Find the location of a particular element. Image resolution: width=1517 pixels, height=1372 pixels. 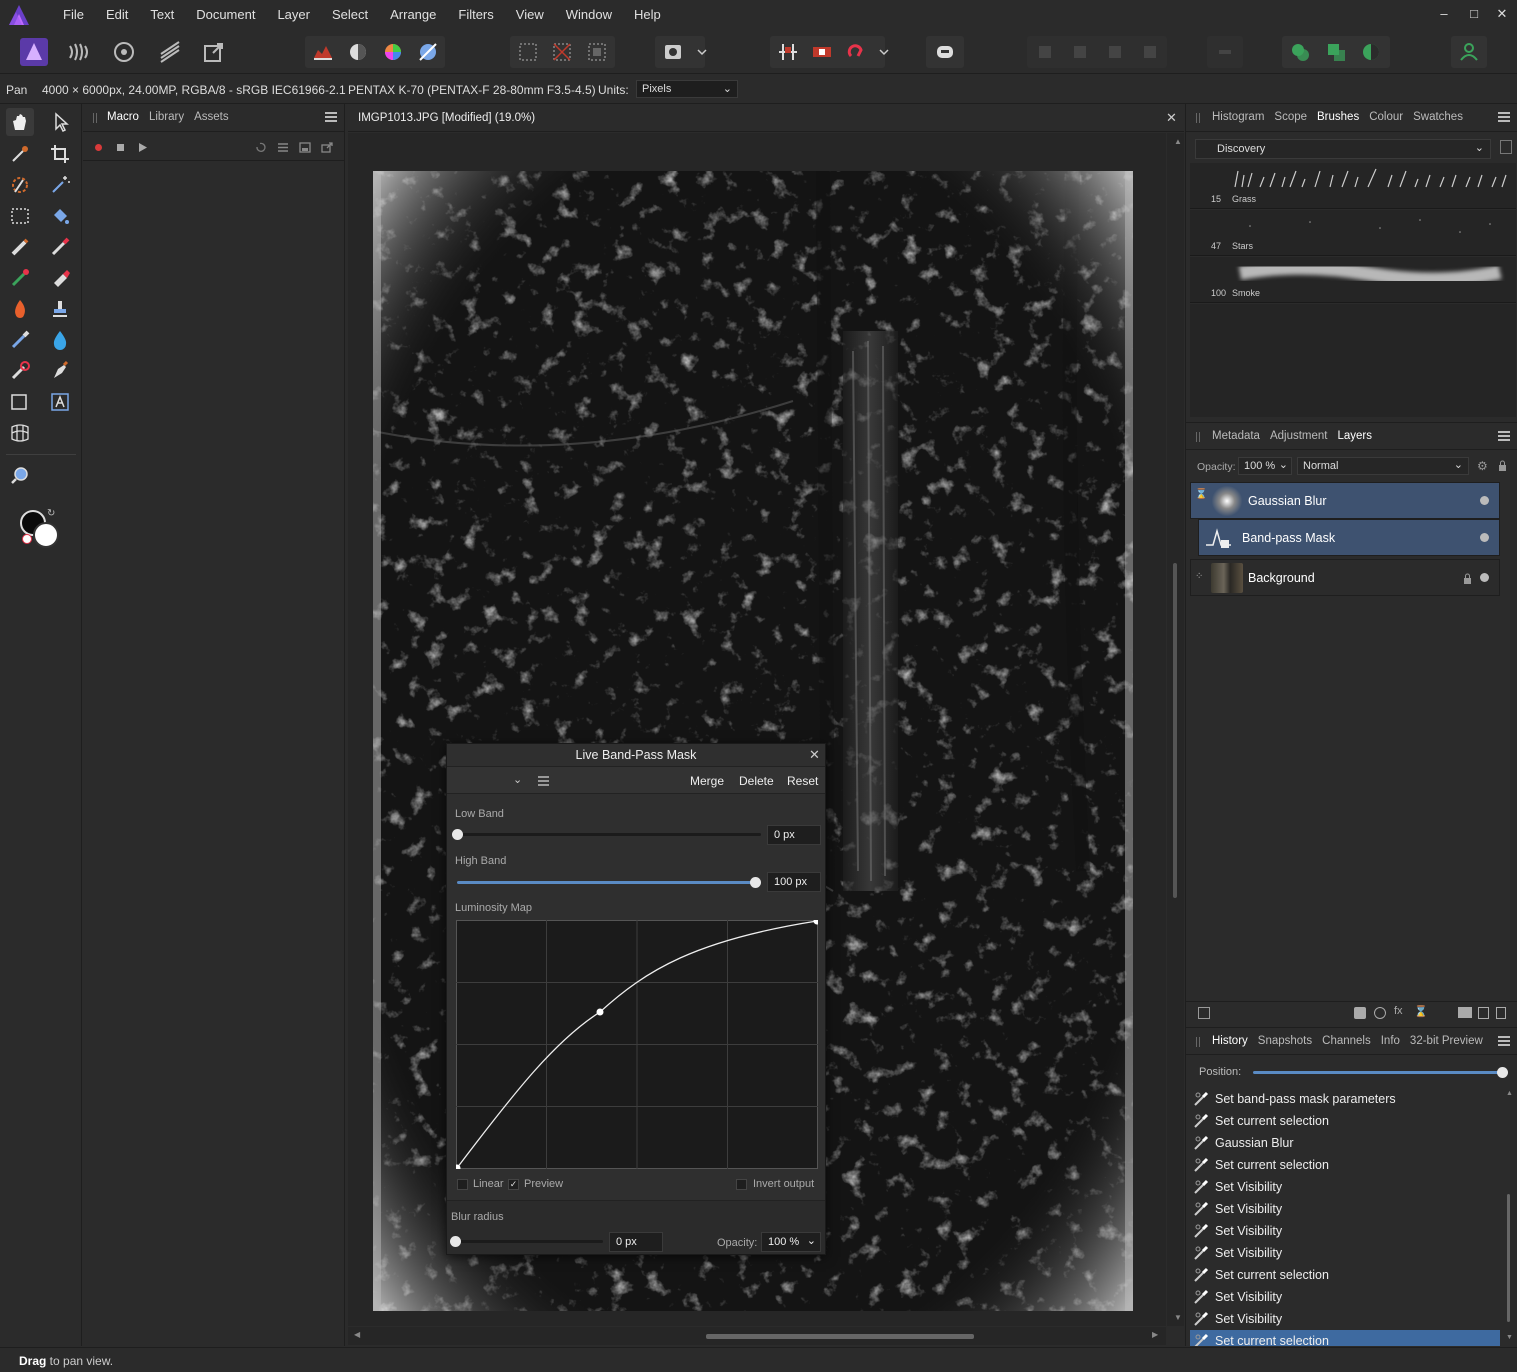

blend-mode-select: Normal ⌄ is located at coordinates (1383, 466).